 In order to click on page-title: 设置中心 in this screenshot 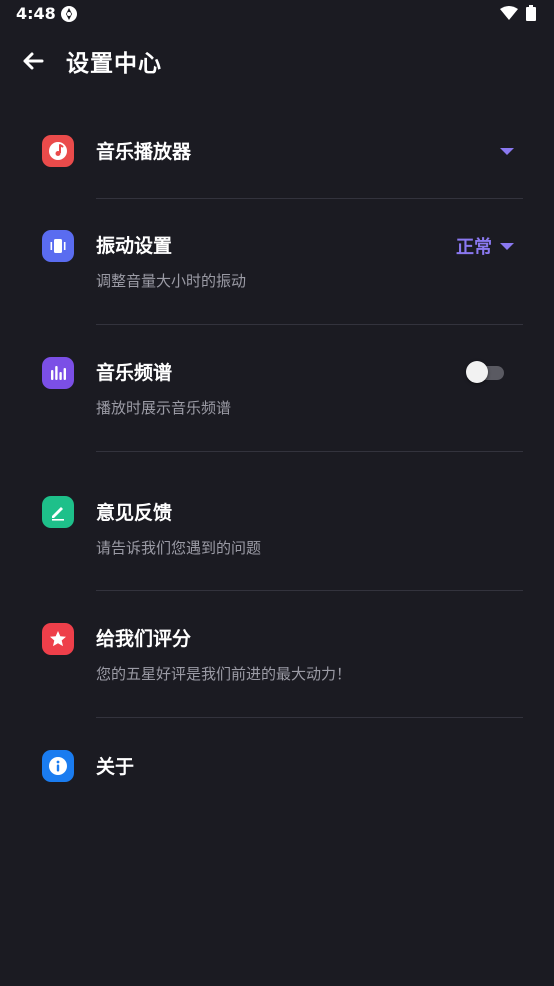, I will do `click(114, 64)`.